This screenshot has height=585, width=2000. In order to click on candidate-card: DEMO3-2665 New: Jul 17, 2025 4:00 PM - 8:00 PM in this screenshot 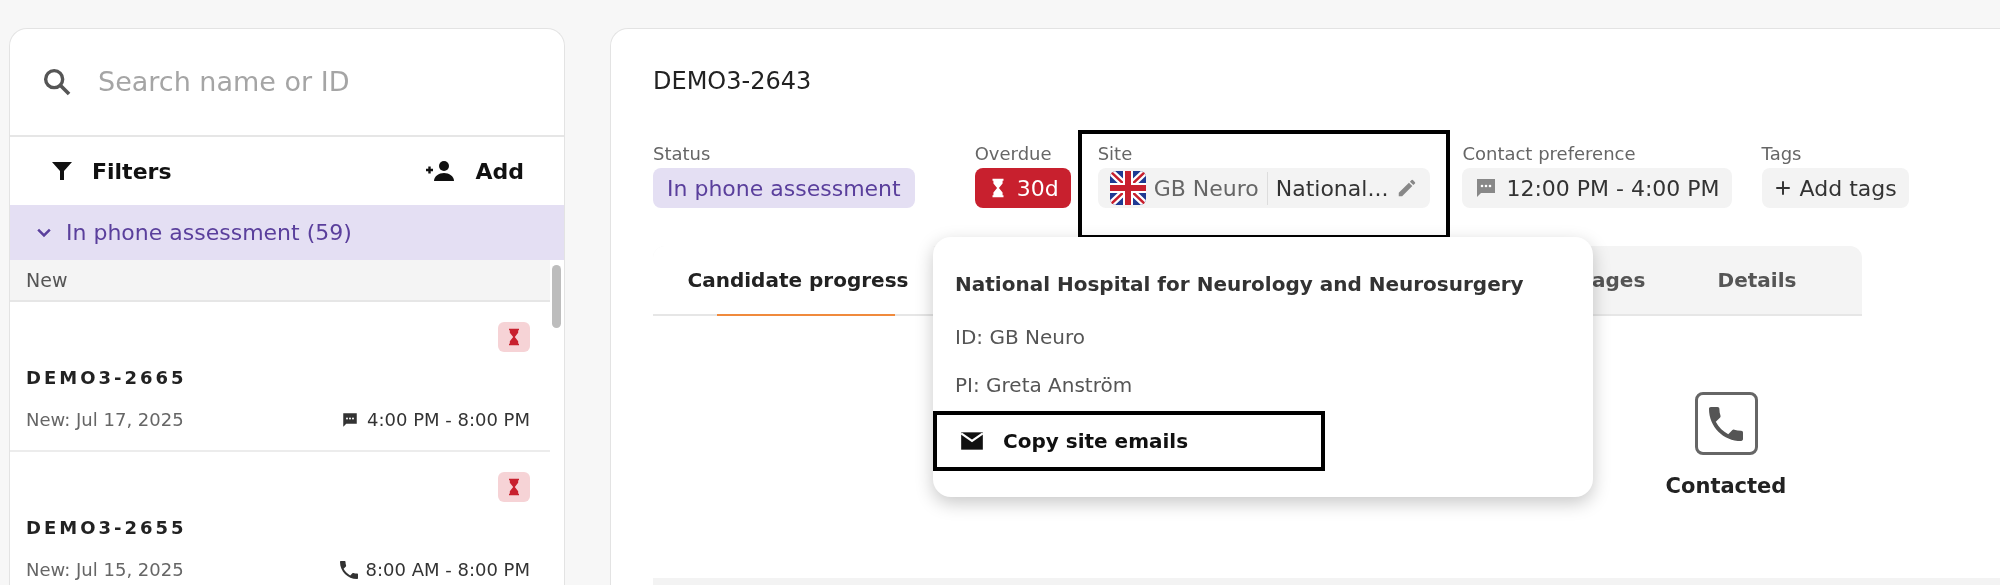, I will do `click(280, 377)`.